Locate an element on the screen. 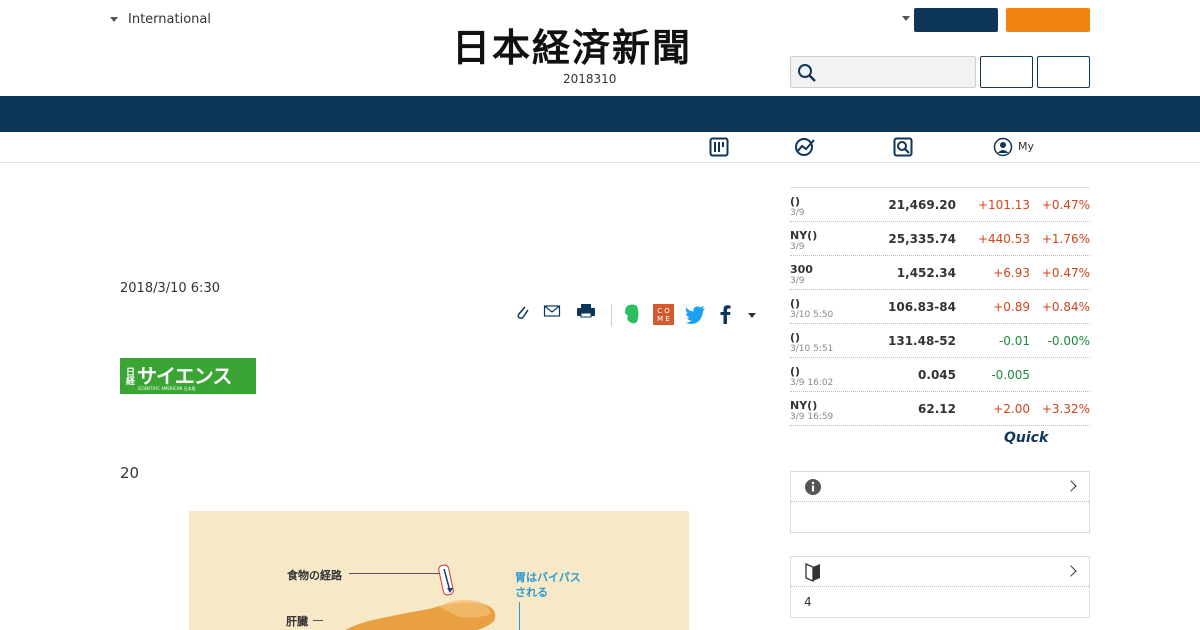  more-share-dropdown-icon is located at coordinates (752, 315).